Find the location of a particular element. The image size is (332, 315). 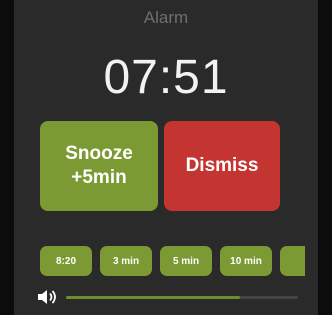

volume-control is located at coordinates (167, 297).